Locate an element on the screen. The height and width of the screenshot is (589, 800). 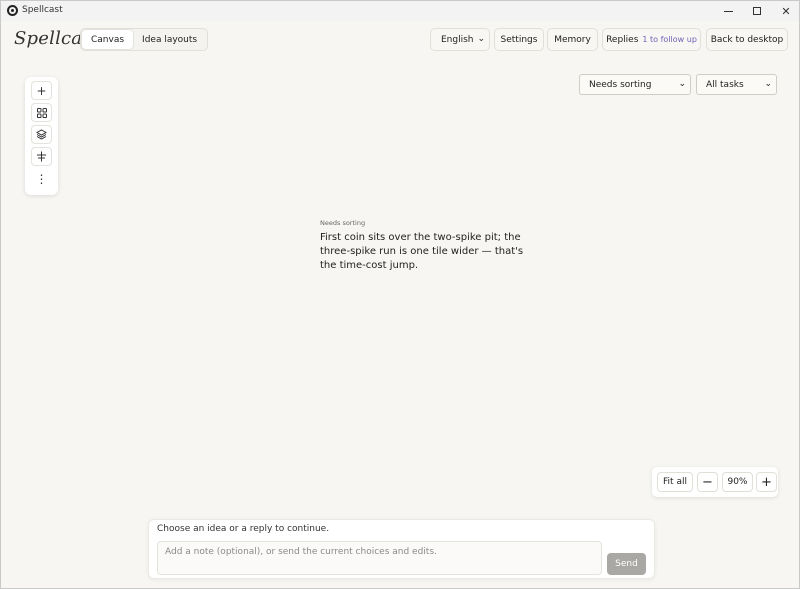
maximize-icon is located at coordinates (757, 11).